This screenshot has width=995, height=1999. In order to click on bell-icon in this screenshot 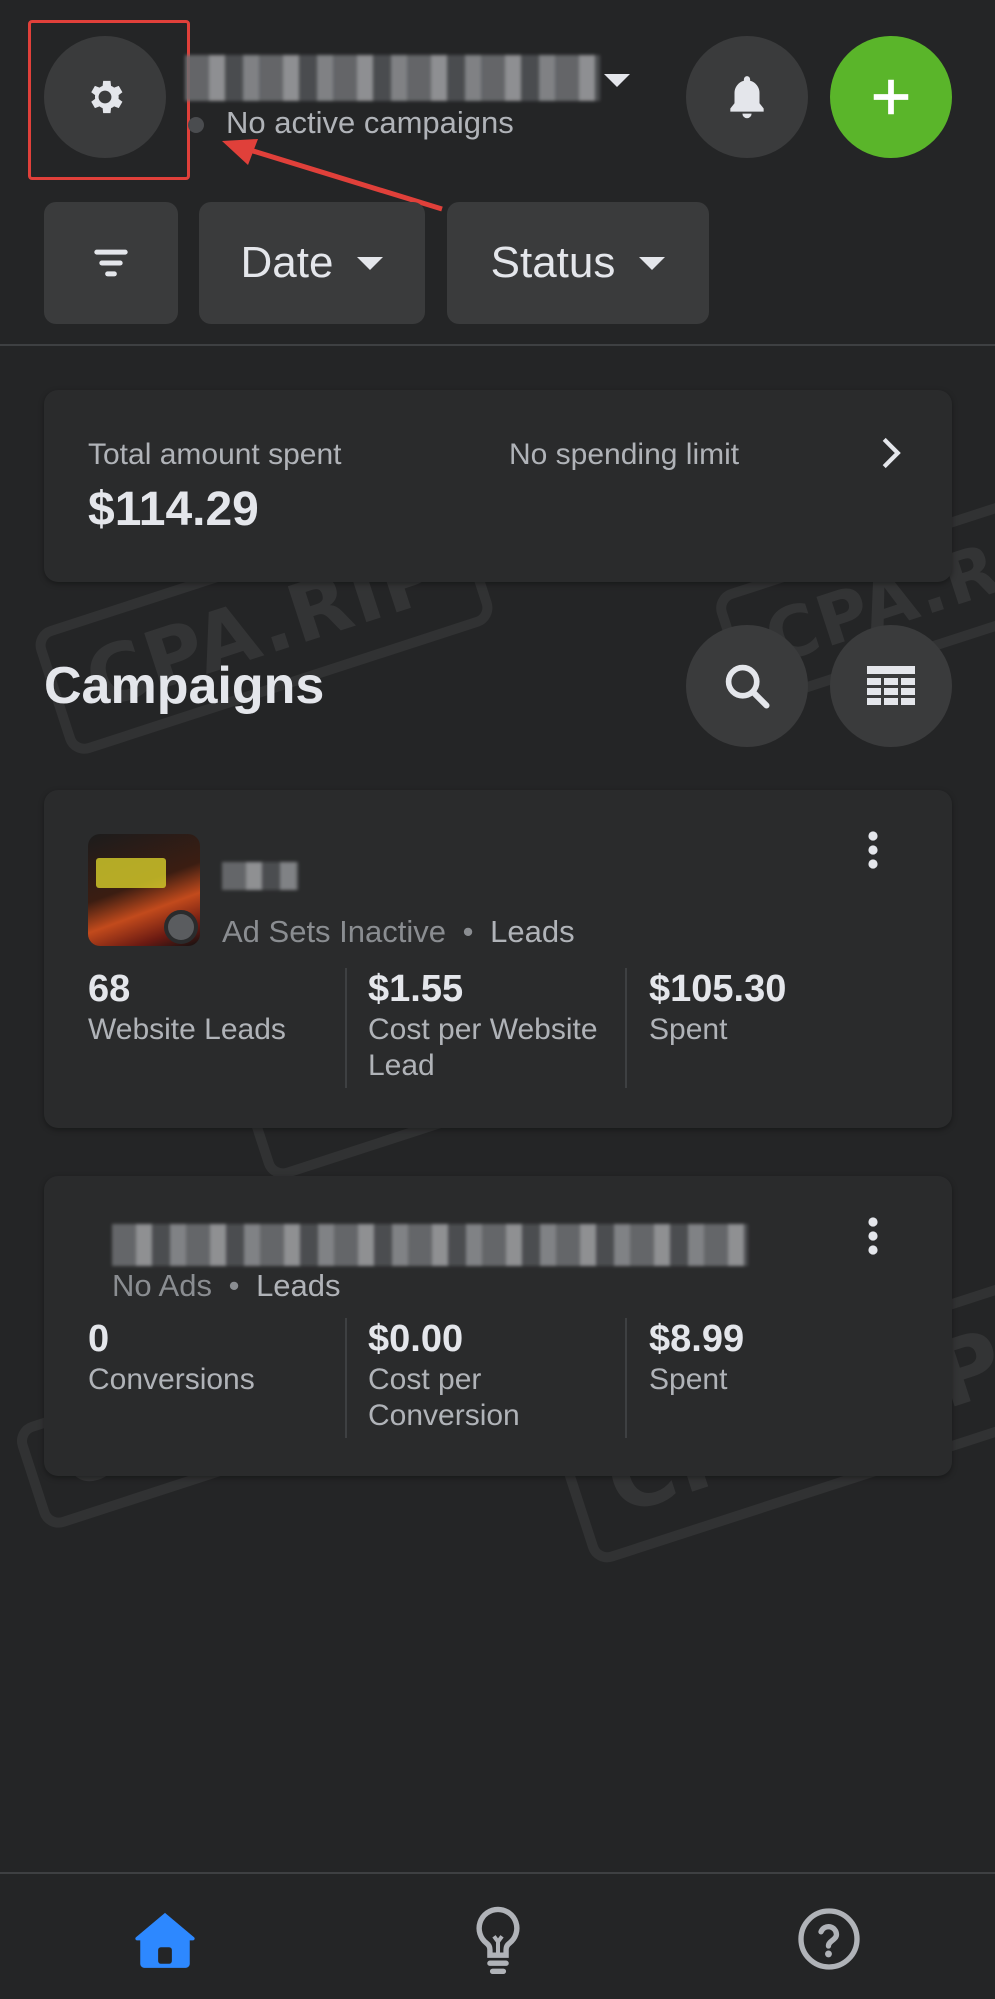, I will do `click(747, 97)`.